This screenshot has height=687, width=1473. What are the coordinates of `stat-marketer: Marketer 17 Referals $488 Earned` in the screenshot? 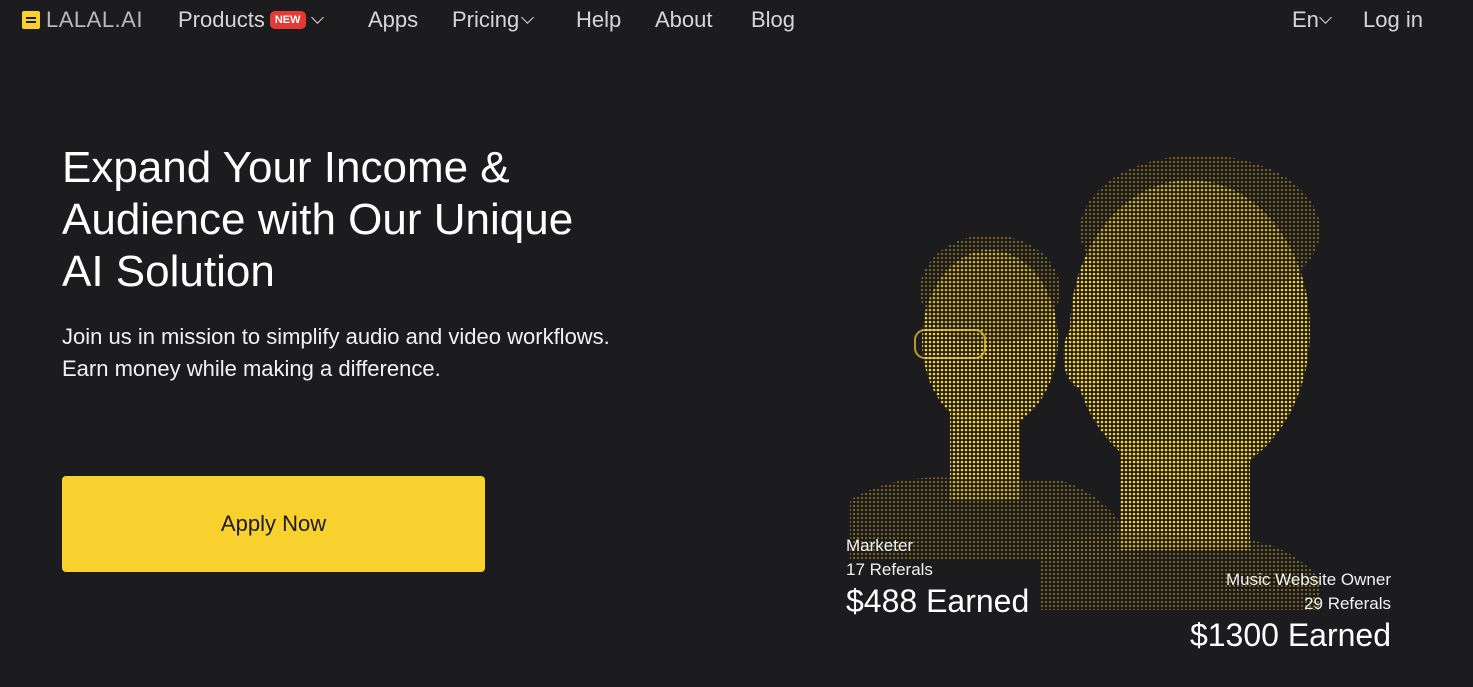 It's located at (937, 577).